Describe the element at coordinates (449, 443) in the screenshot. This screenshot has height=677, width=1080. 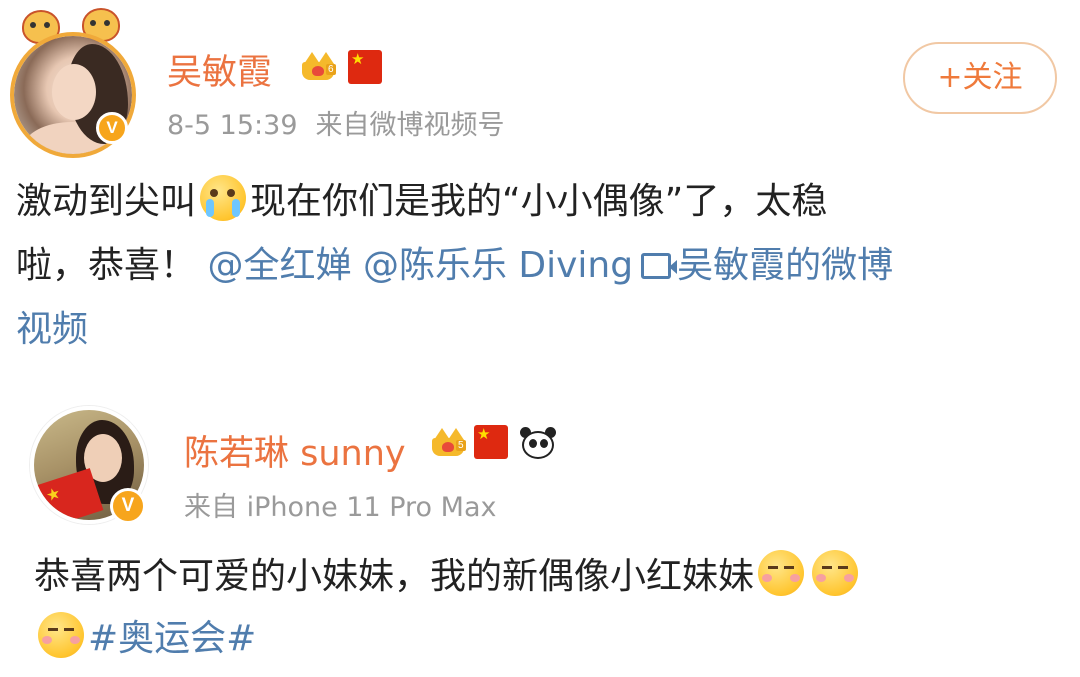
I see `crown-icon: 5` at that location.